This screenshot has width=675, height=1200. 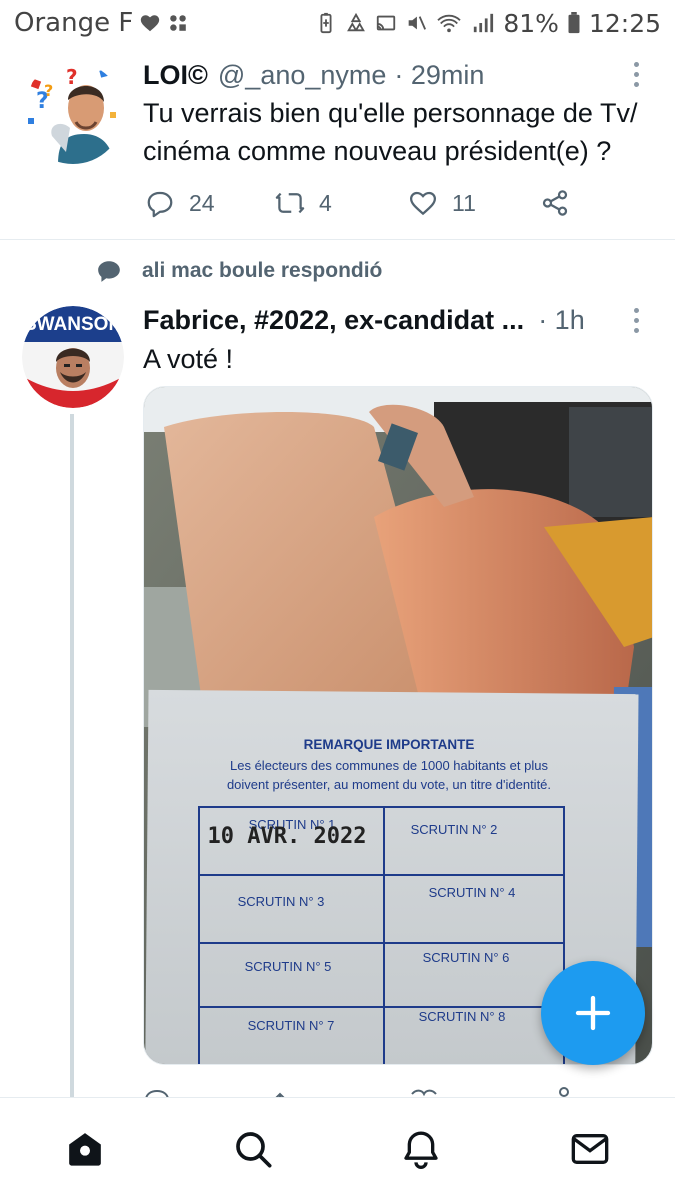 I want to click on reply-icon, so click(x=160, y=204).